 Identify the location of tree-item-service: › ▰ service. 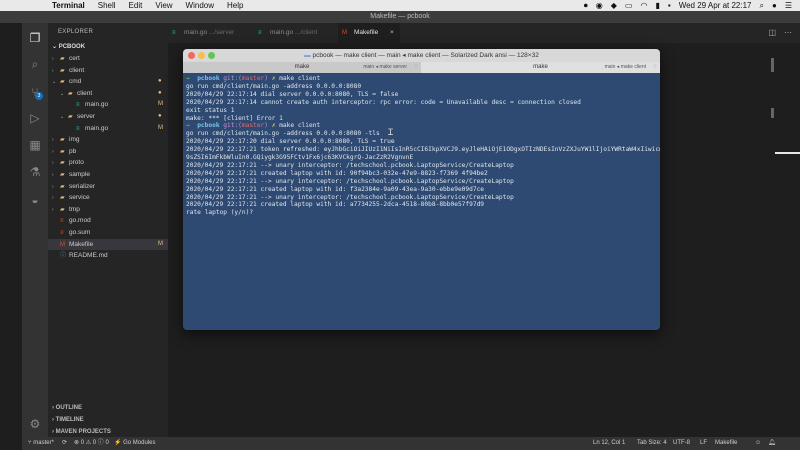
(108, 197).